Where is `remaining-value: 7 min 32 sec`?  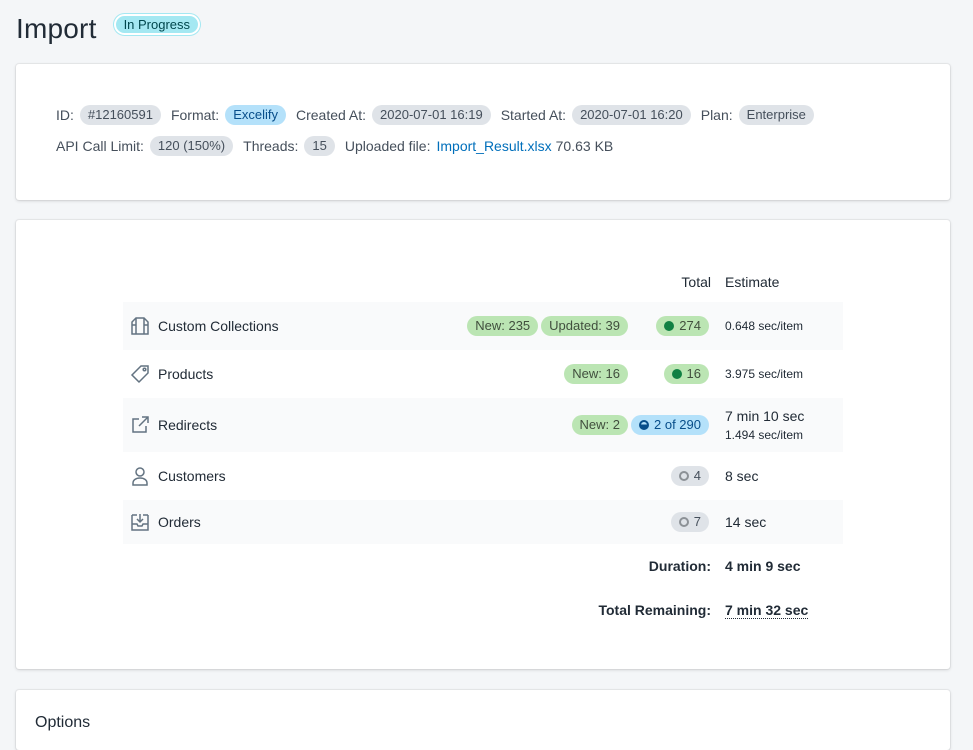 remaining-value: 7 min 32 sec is located at coordinates (767, 610).